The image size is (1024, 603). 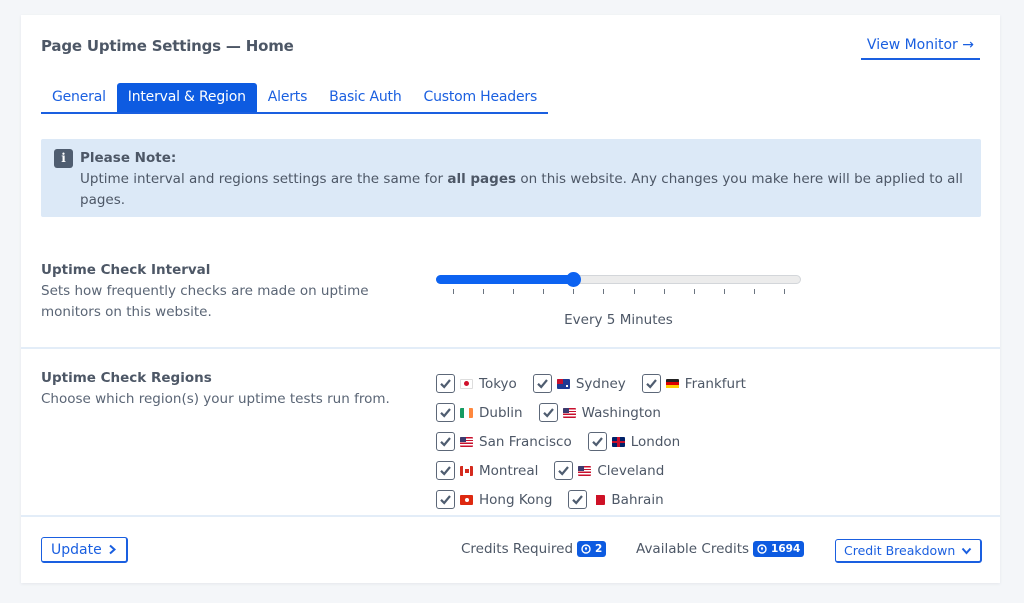 I want to click on flag-ca-icon, so click(x=466, y=470).